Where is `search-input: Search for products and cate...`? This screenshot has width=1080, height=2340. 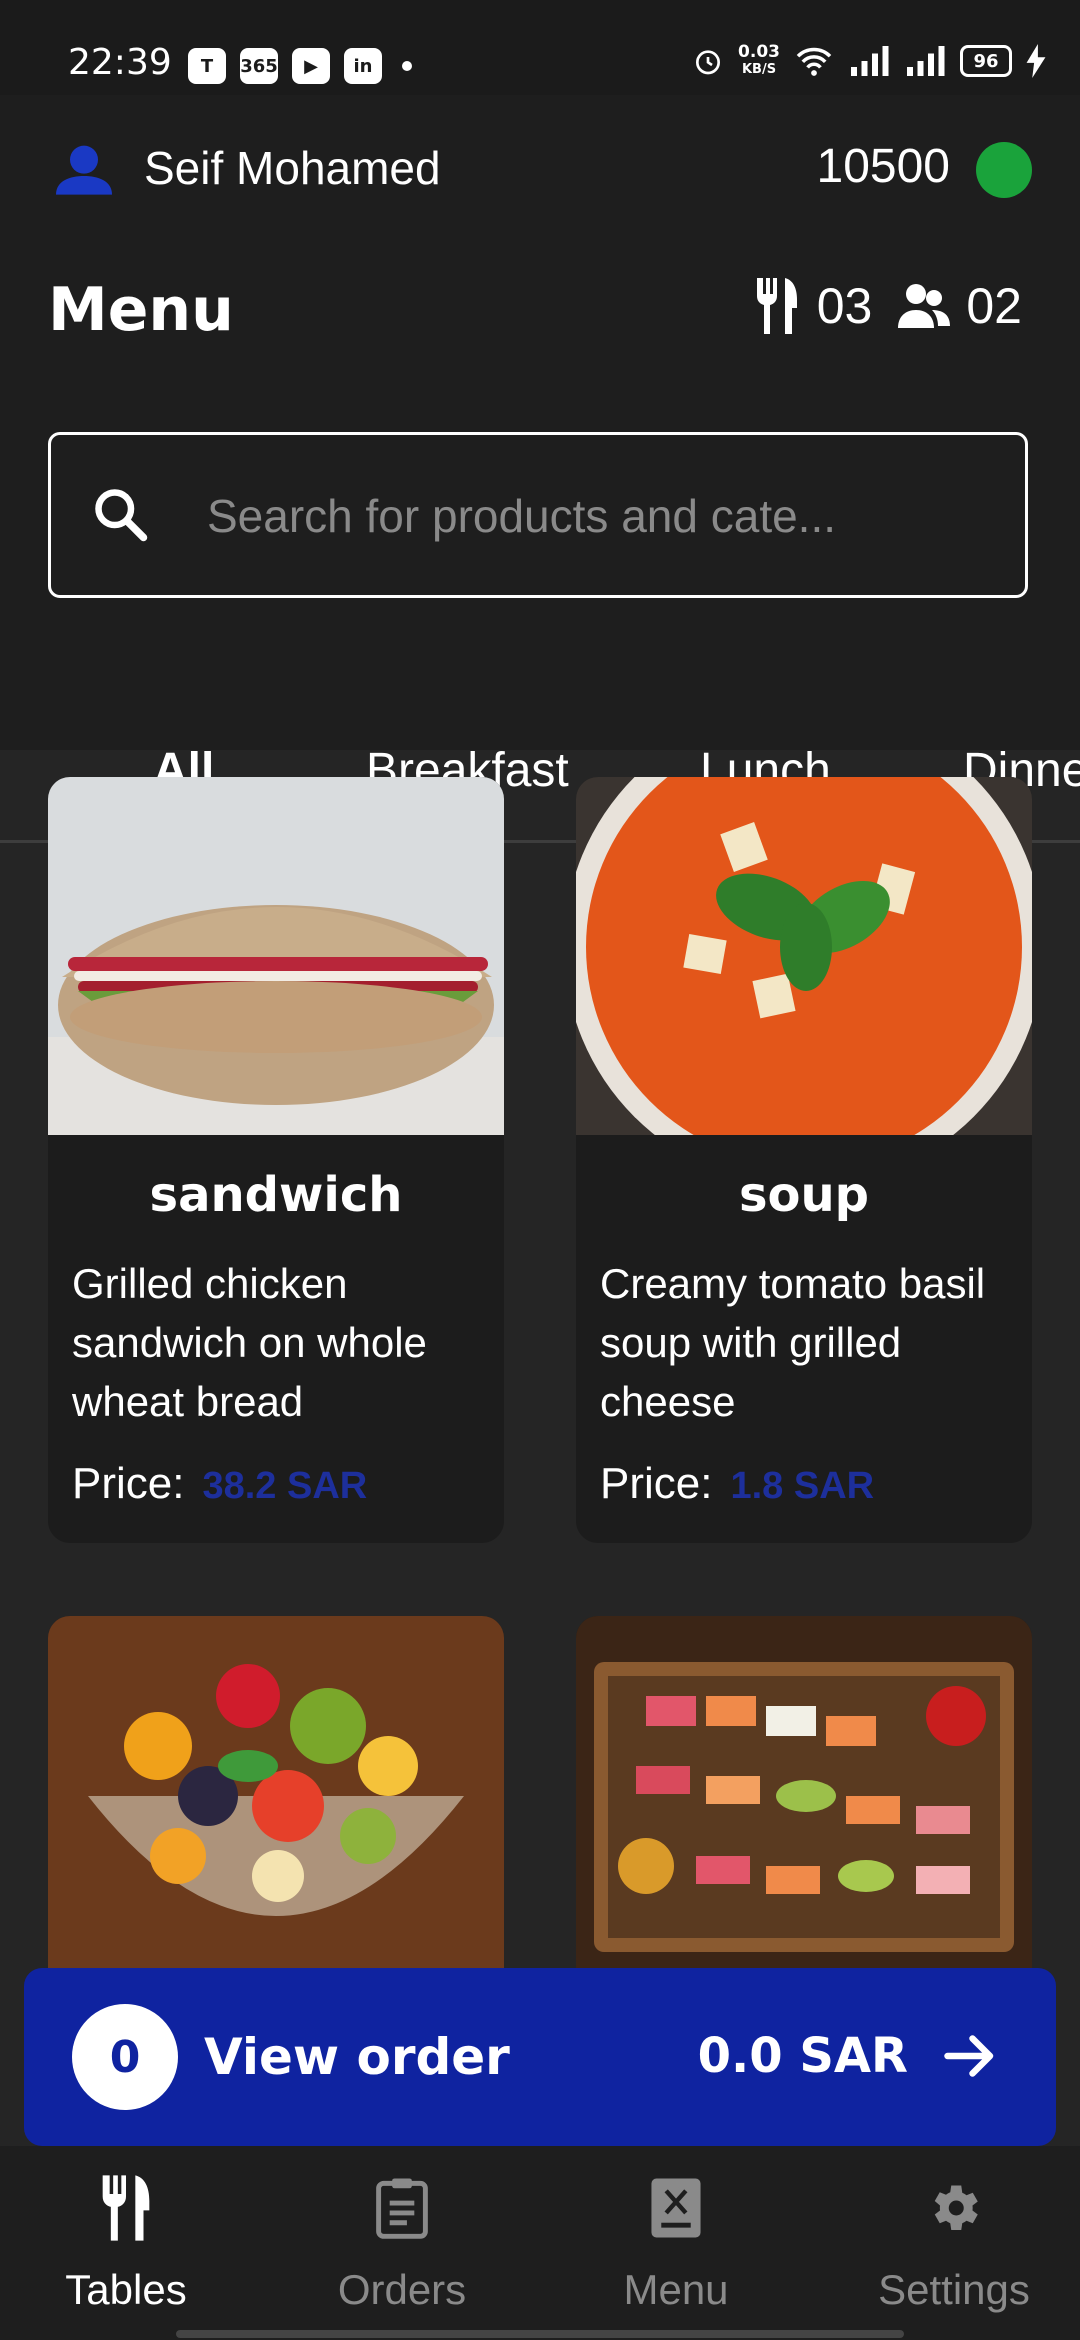
search-input: Search for products and cate... is located at coordinates (538, 515).